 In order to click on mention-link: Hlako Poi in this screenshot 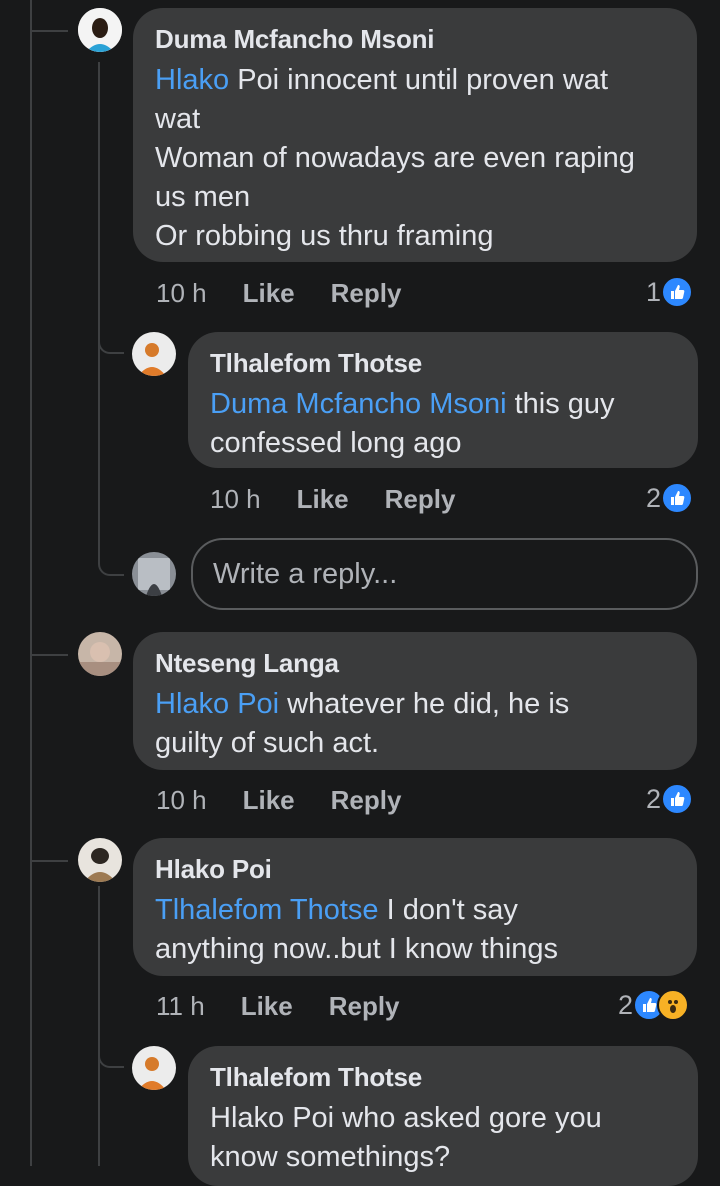, I will do `click(217, 704)`.